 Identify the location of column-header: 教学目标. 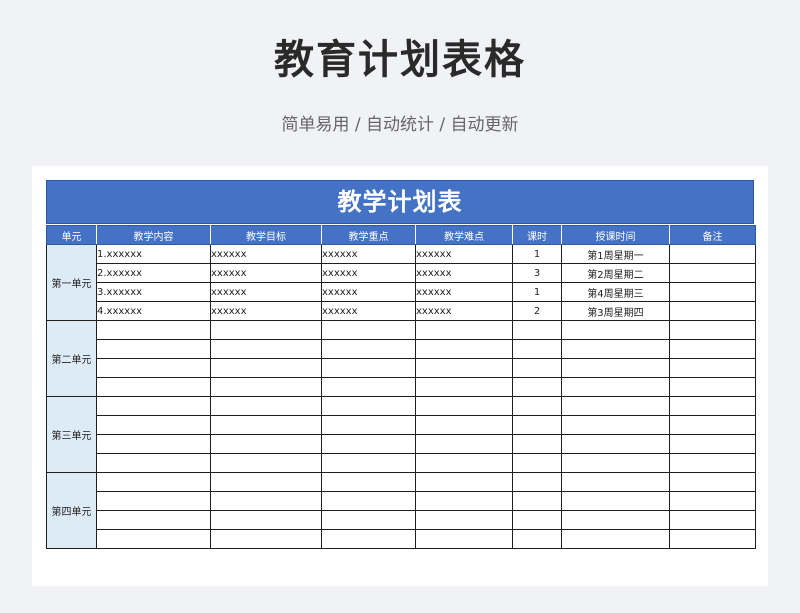
(266, 235).